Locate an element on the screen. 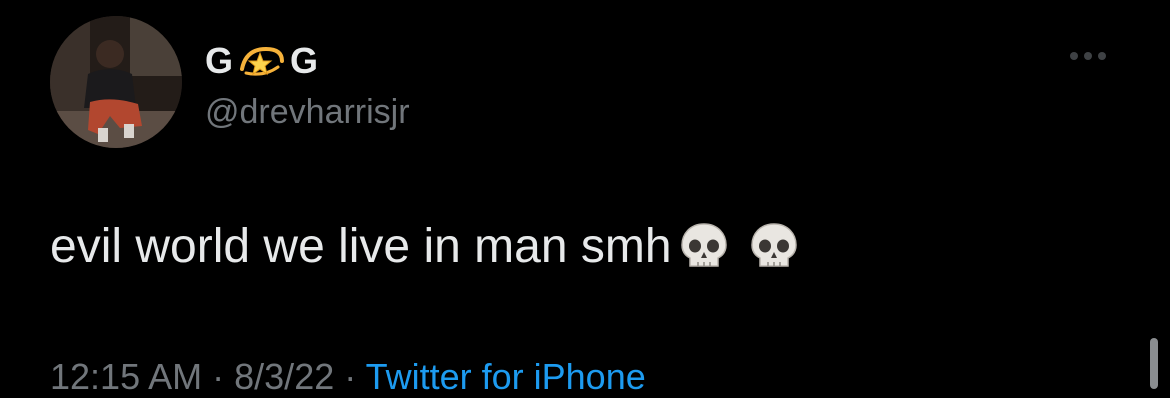 The width and height of the screenshot is (1170, 398). dizzy-star-icon is located at coordinates (262, 61).